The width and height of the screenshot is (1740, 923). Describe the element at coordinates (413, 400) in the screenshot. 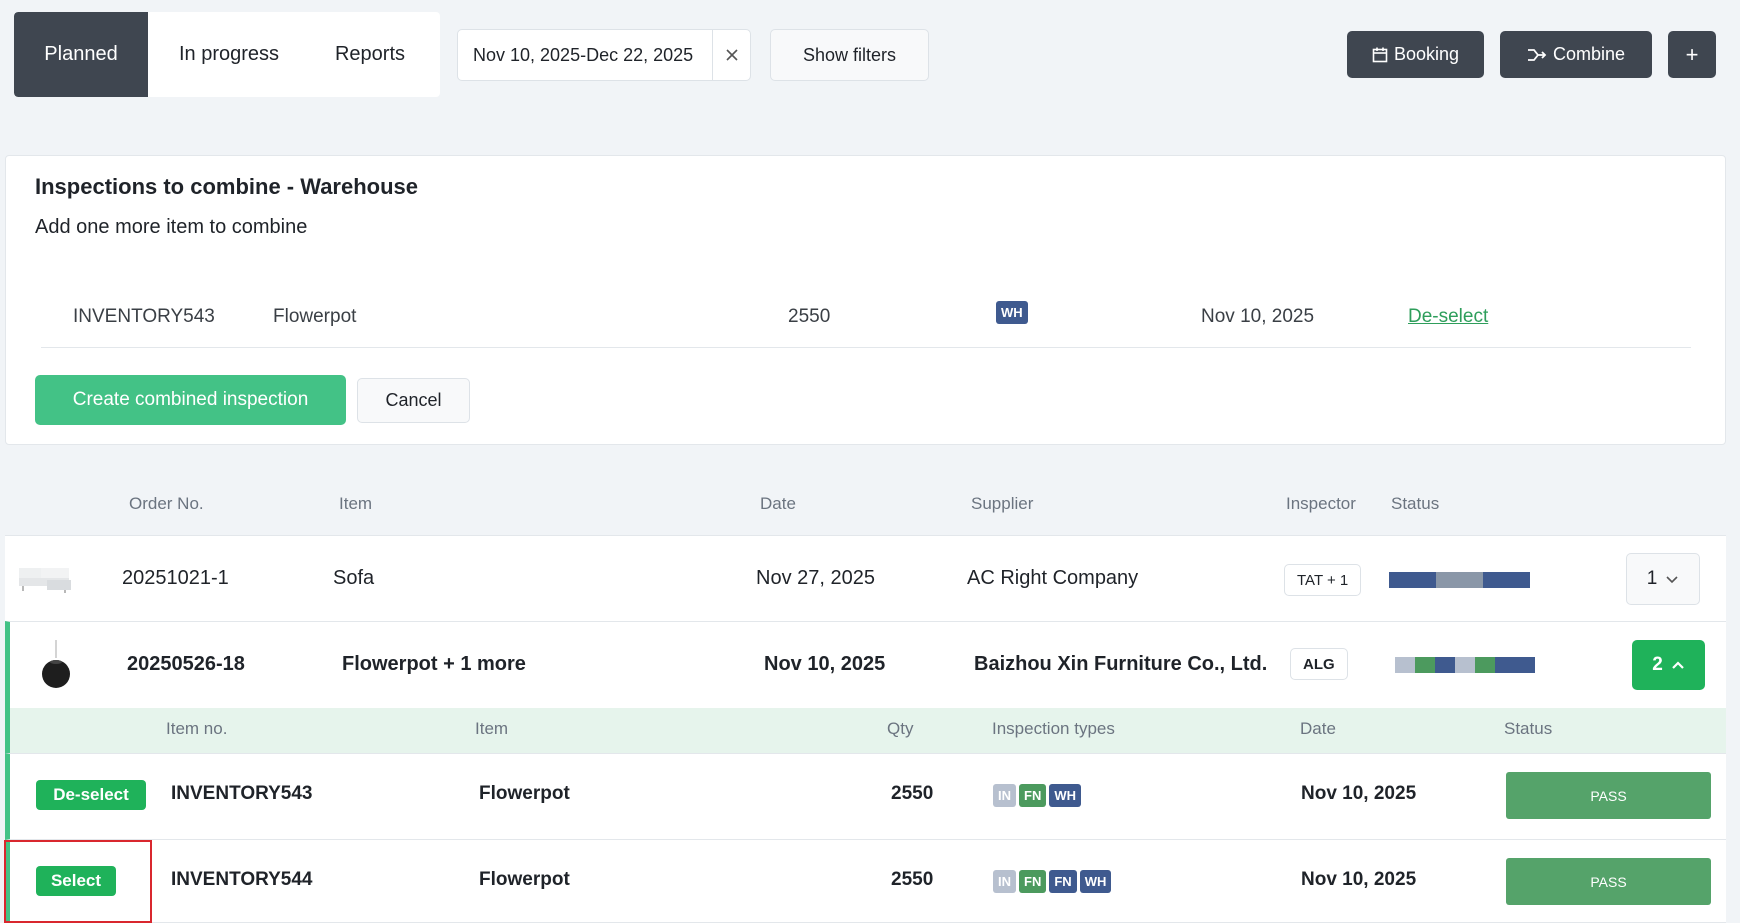

I see `cancel-button: Cancel` at that location.